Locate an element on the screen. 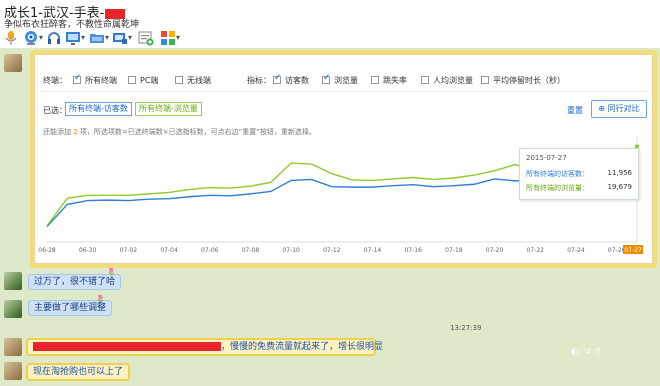 The height and width of the screenshot is (386, 660). x-tick-label: 06-30 is located at coordinates (88, 250).